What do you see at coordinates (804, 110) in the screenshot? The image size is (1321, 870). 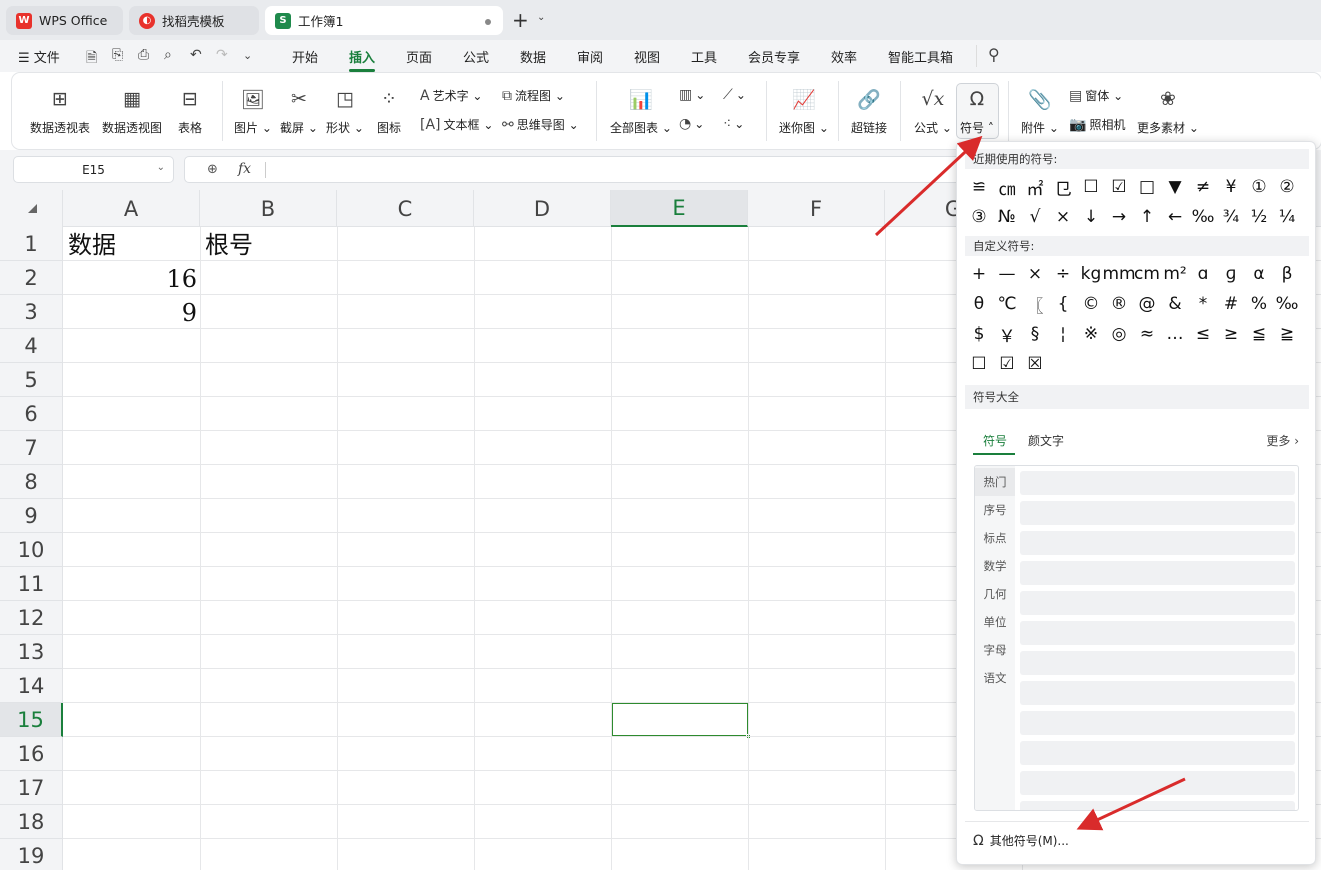 I see `sparkline-button: 📈 迷你图 ⌄` at bounding box center [804, 110].